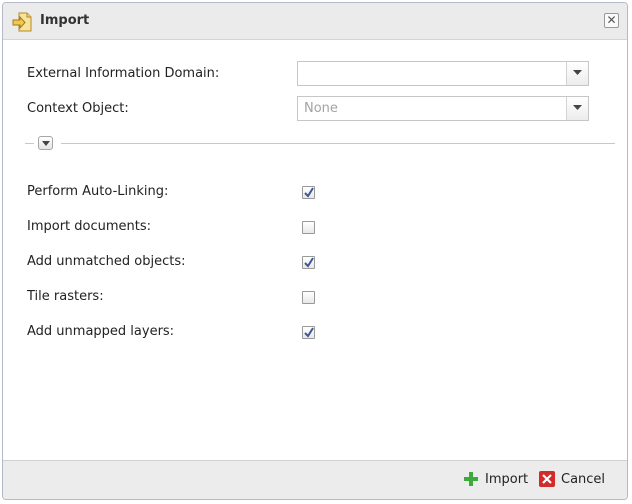 This screenshot has height=504, width=632. I want to click on option-label-unmapped-layers: Add unmapped layers:, so click(101, 331).